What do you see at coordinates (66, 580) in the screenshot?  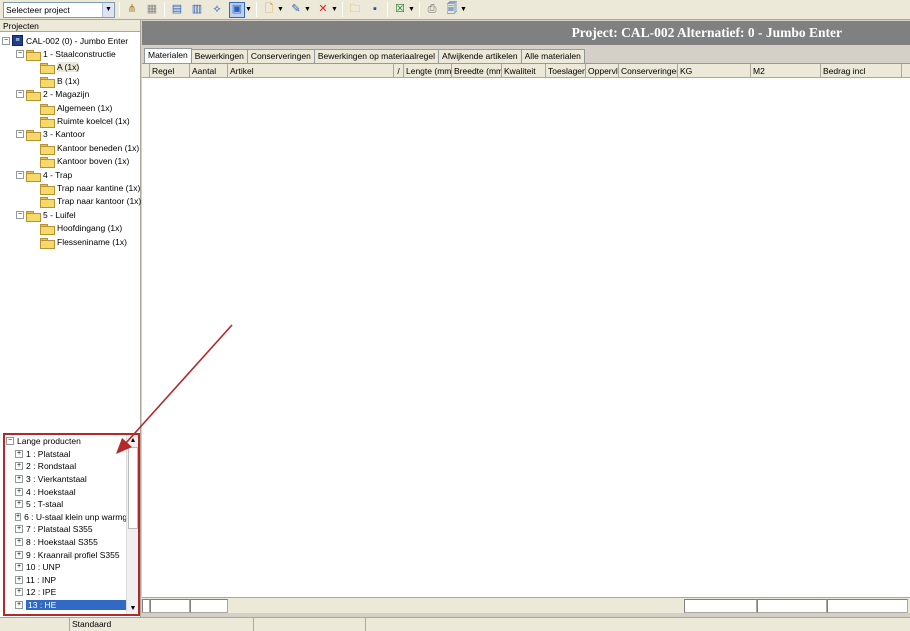 I see `product-item: +11 : INP` at bounding box center [66, 580].